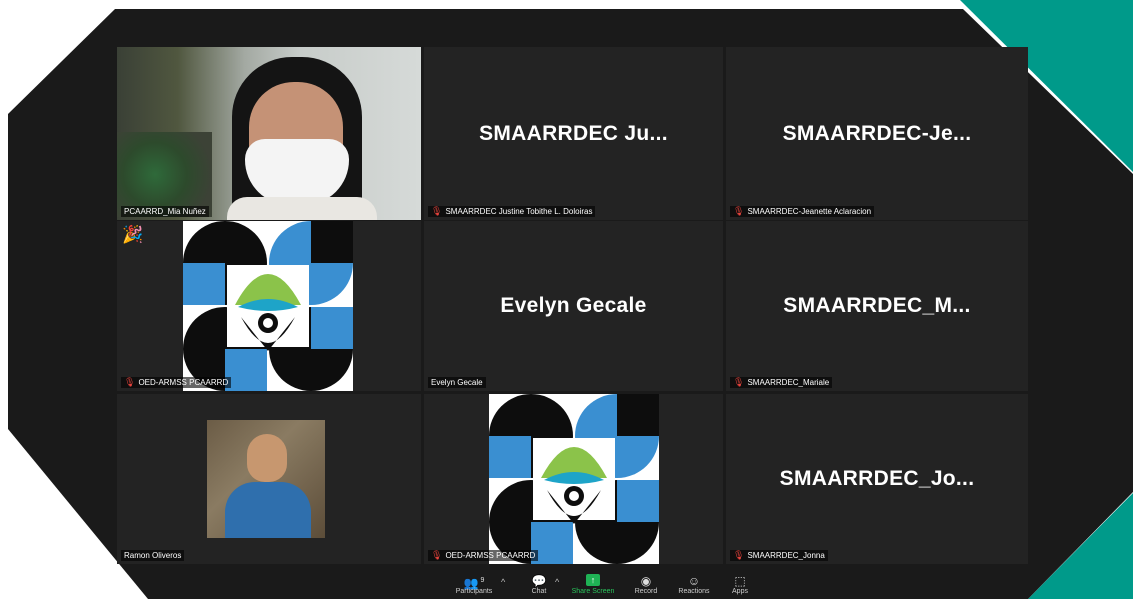 The height and width of the screenshot is (599, 1133). I want to click on share-screen-button: ↑ Share Screen, so click(593, 584).